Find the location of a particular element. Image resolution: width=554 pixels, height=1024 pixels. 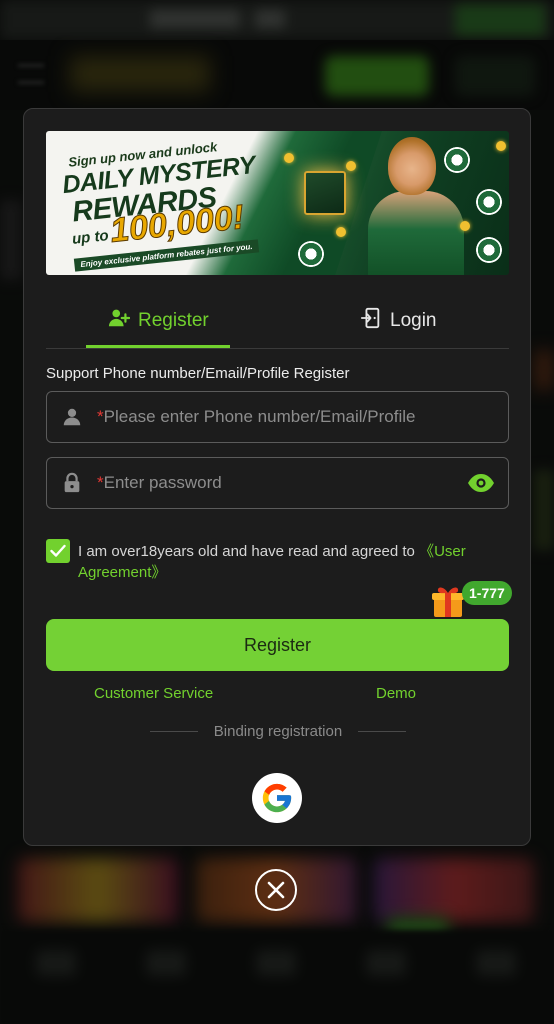

gift-box-image is located at coordinates (325, 193).